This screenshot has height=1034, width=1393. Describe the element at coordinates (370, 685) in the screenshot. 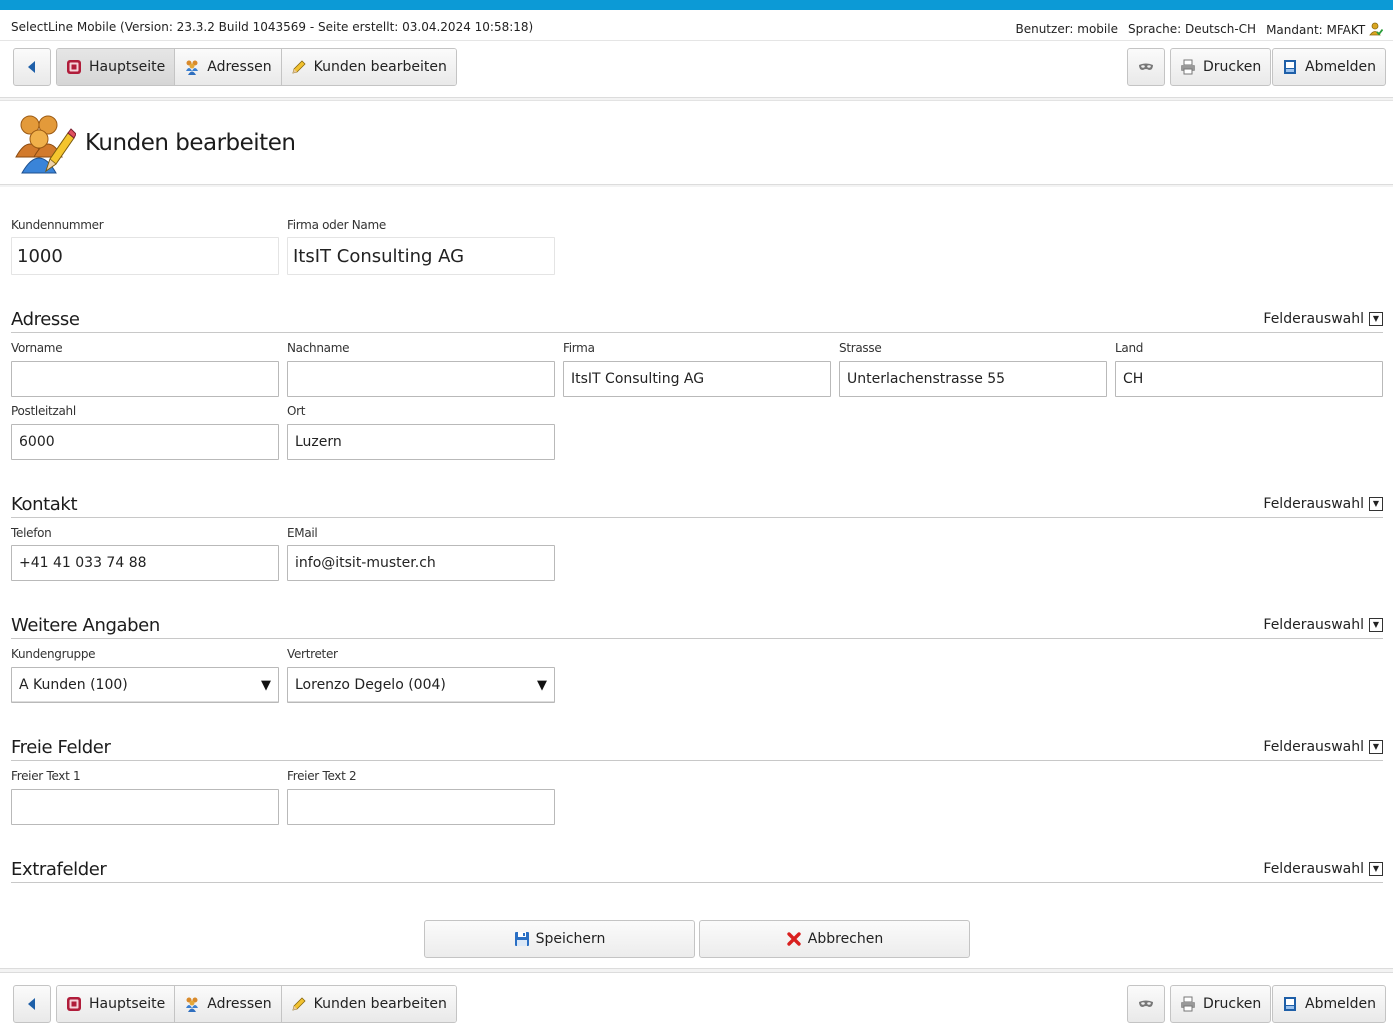

I see `vertreter-value: Lorenzo Degelo (004)` at that location.